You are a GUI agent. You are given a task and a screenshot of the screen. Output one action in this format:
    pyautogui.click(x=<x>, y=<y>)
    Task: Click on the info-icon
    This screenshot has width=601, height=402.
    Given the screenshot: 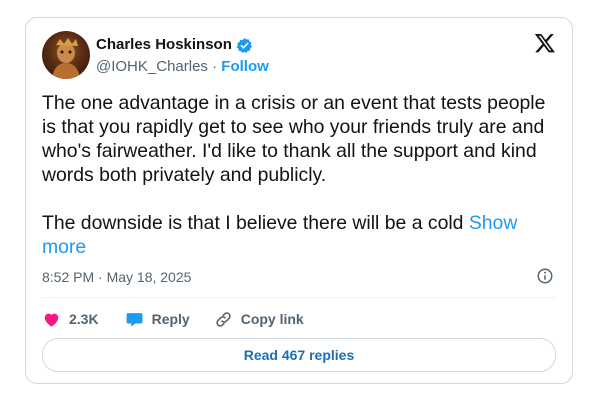 What is the action you would take?
    pyautogui.click(x=545, y=276)
    